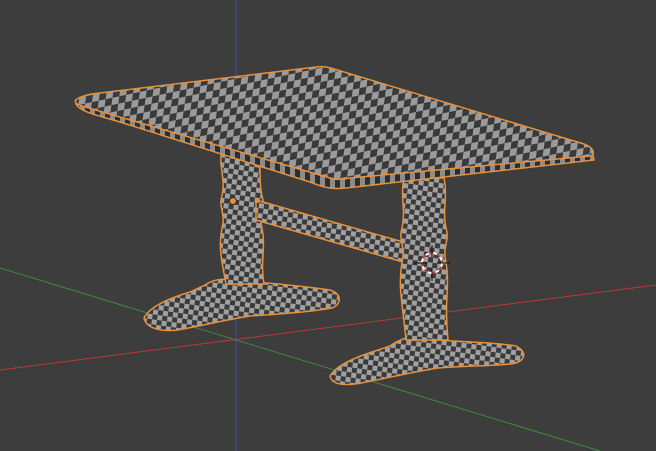 This screenshot has height=451, width=656. What do you see at coordinates (333, 232) in the screenshot?
I see `stretcher-bar` at bounding box center [333, 232].